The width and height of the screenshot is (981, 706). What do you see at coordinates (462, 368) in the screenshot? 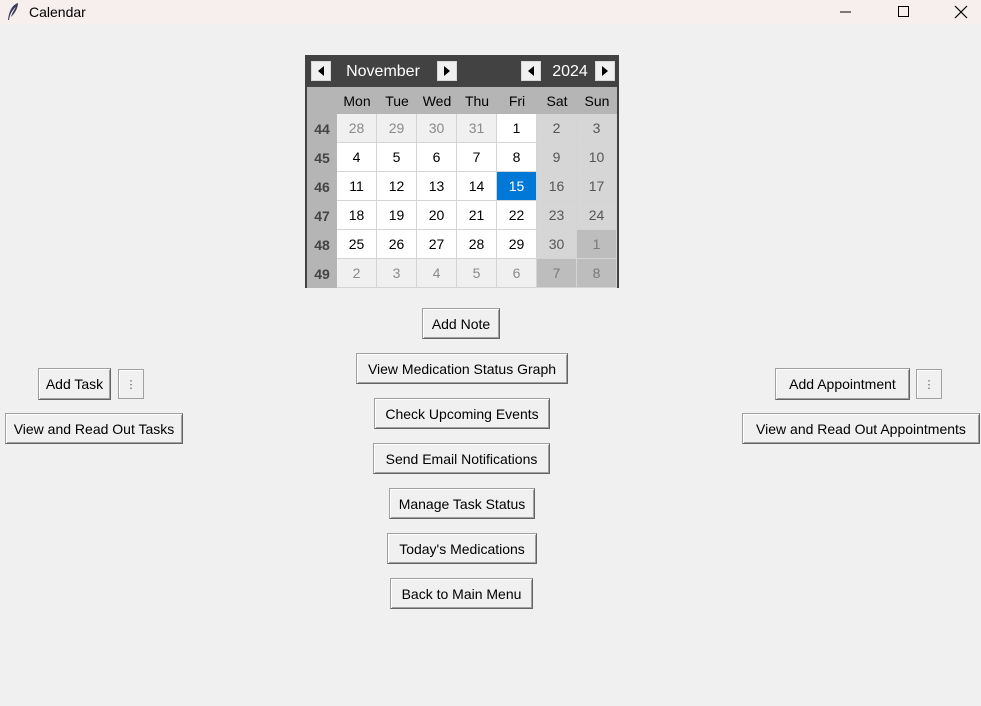
I see `medication-graph-button: View Medication Status Graph` at bounding box center [462, 368].